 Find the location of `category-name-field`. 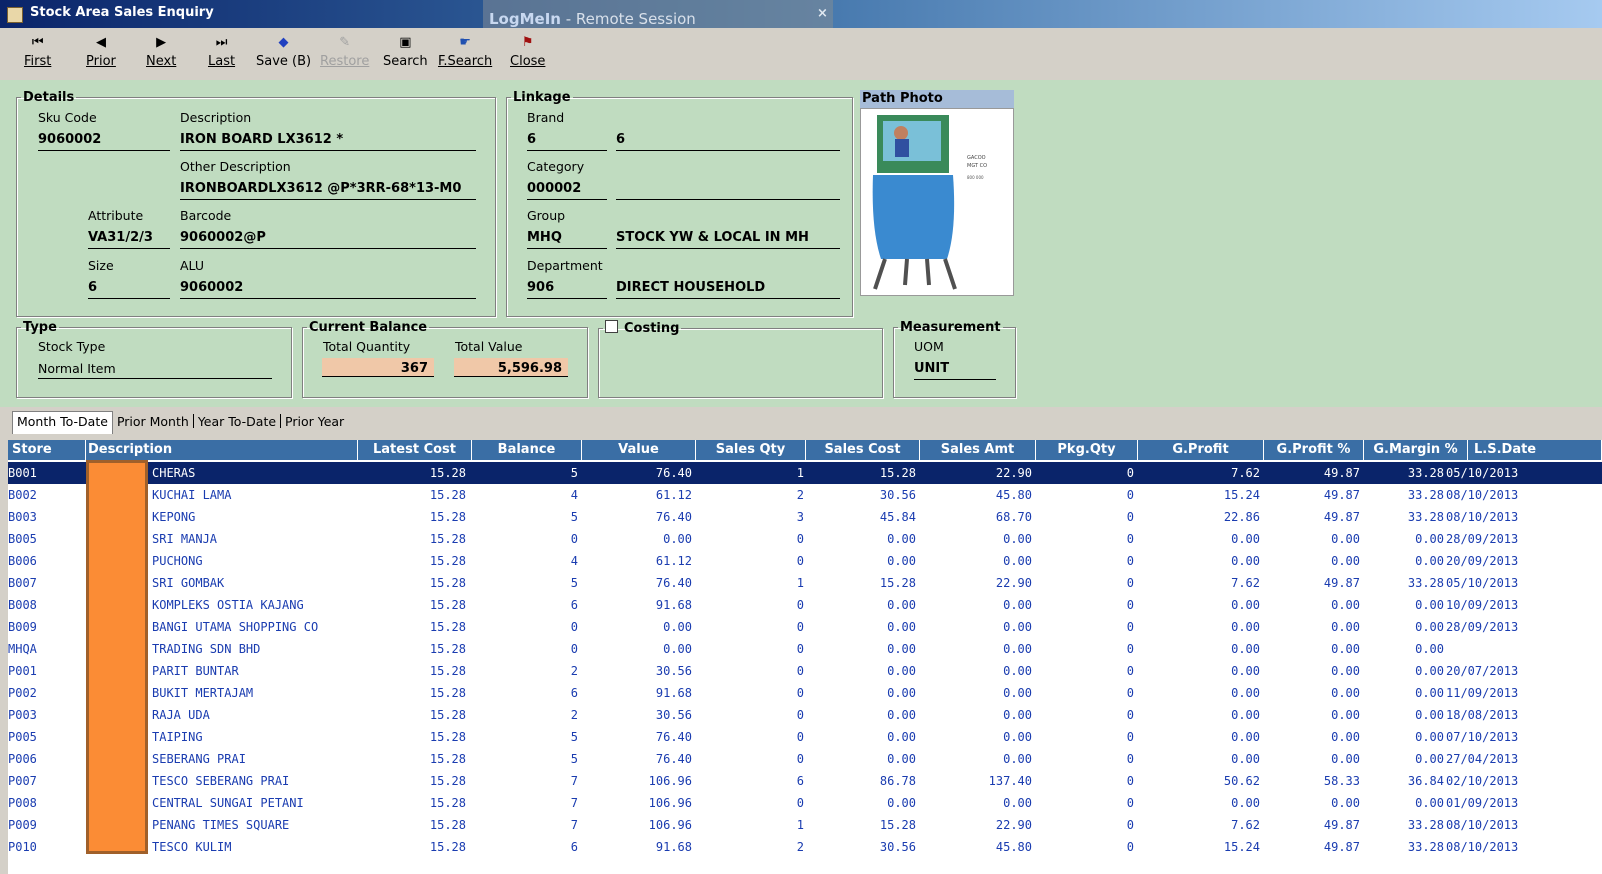

category-name-field is located at coordinates (728, 190).